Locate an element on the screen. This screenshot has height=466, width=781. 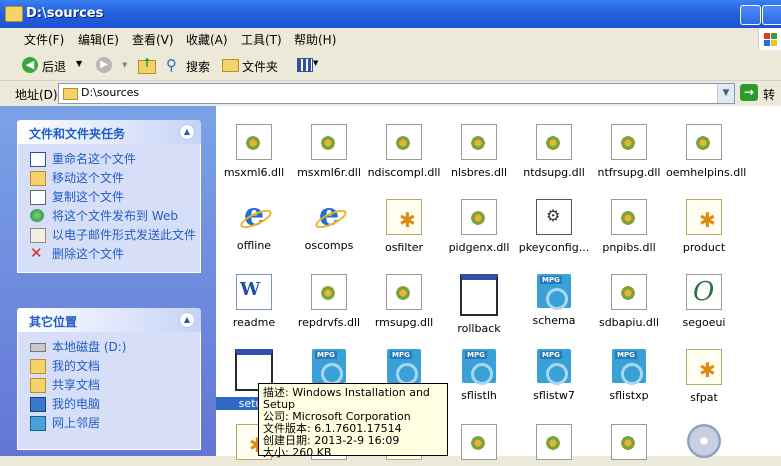
minimize-button is located at coordinates (750, 15).